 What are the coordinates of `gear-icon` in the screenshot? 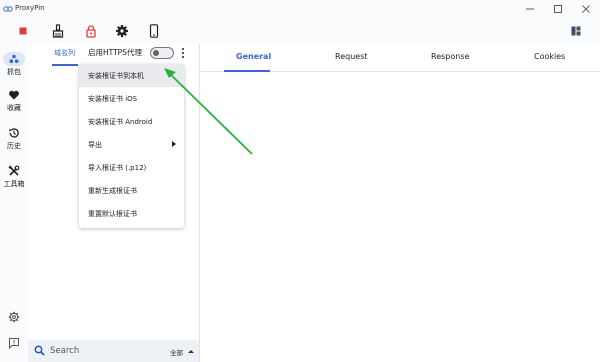 It's located at (122, 31).